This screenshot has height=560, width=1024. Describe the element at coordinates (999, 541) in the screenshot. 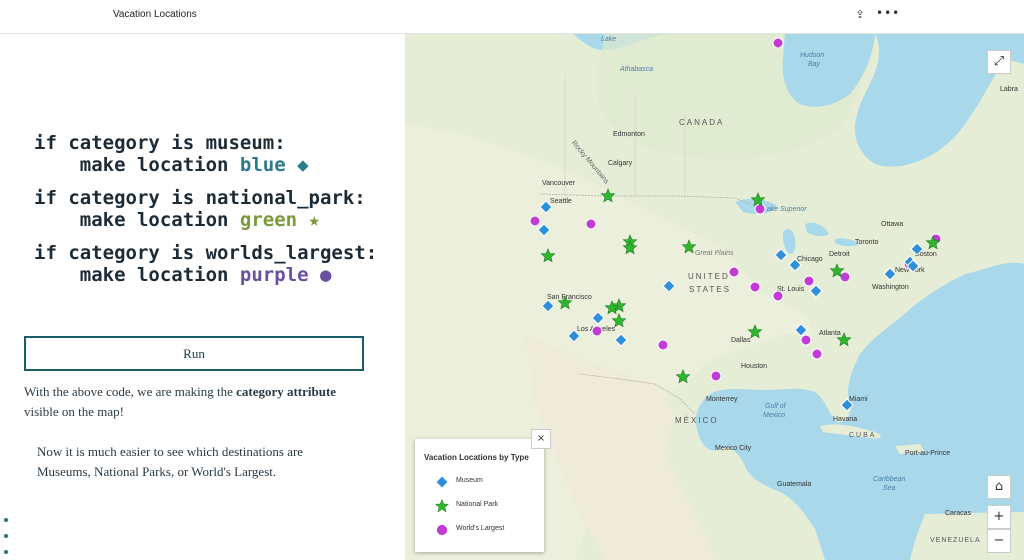

I see `zoom-out-button: −` at that location.